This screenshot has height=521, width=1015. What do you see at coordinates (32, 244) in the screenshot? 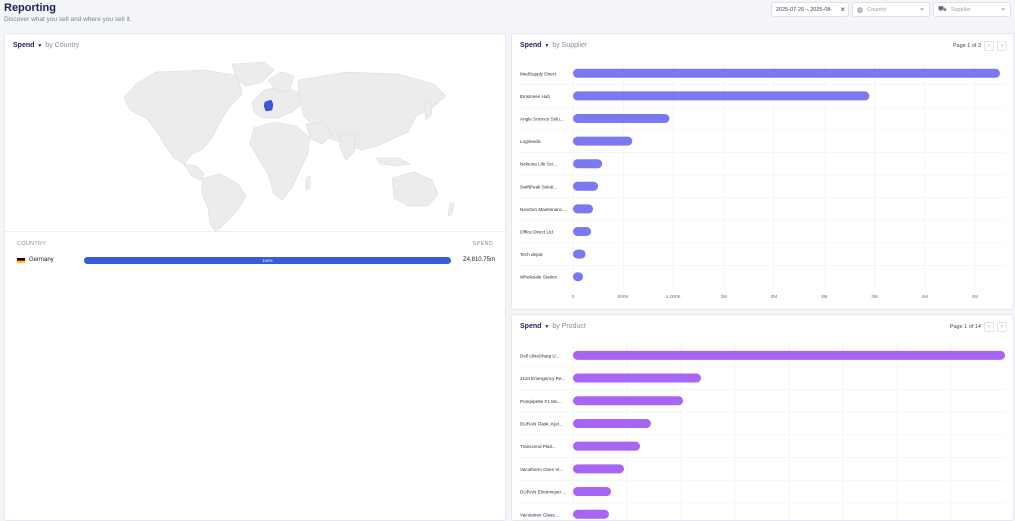
I see `column-header-country: COUNTRY` at bounding box center [32, 244].